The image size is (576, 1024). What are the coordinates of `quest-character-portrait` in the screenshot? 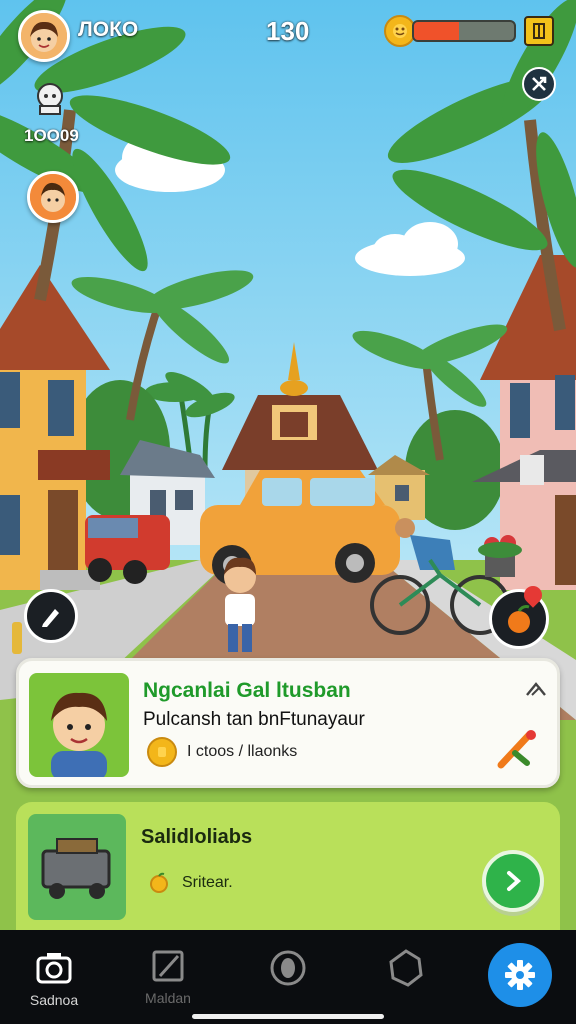 It's located at (79, 725).